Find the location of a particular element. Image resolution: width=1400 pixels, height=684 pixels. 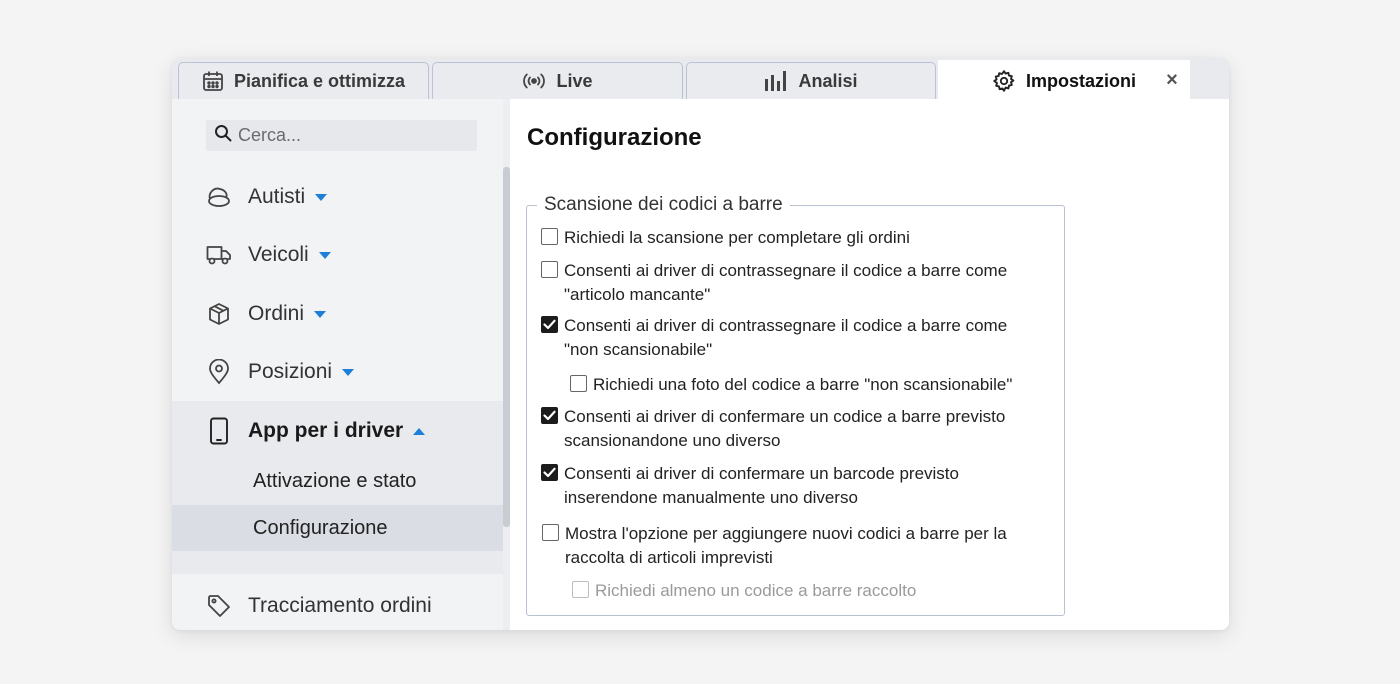

tab-analisi: Analisi is located at coordinates (811, 80).